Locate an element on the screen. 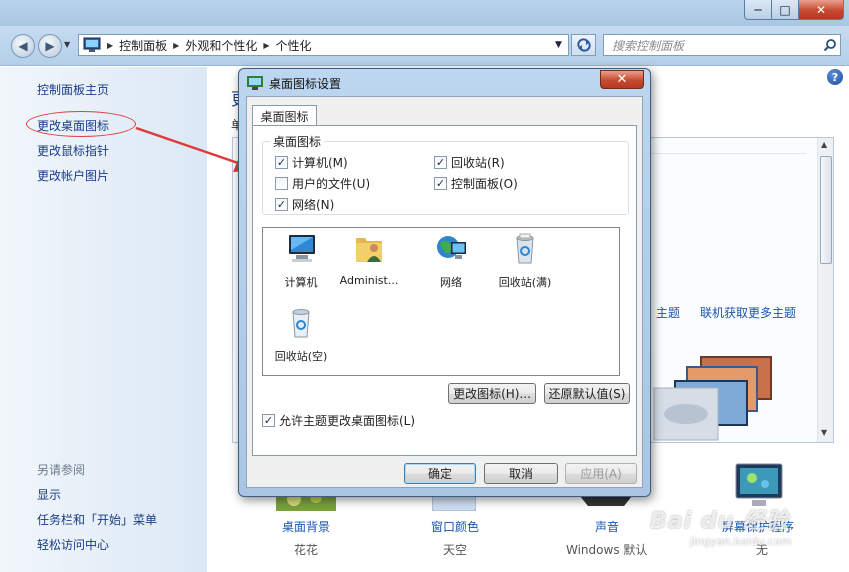 The image size is (849, 572). change-mouse-pointers-link: 更改鼠标指针 is located at coordinates (73, 150).